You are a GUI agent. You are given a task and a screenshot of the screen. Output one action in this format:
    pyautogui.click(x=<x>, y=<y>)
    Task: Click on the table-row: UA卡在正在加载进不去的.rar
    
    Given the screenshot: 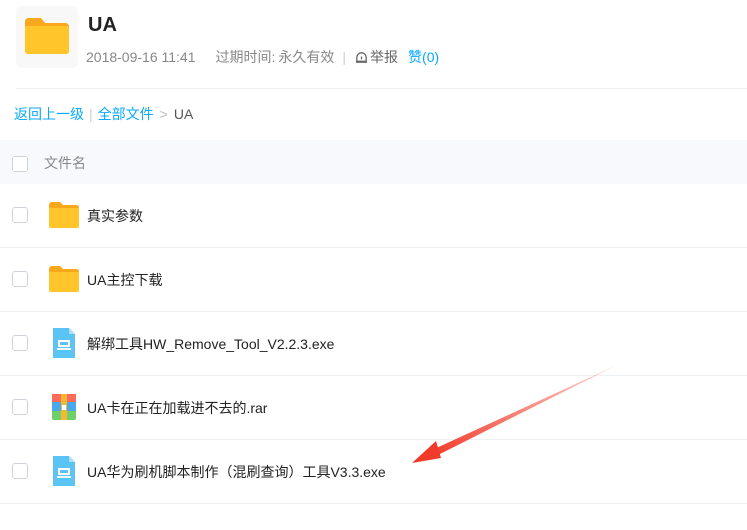 What is the action you would take?
    pyautogui.click(x=373, y=408)
    